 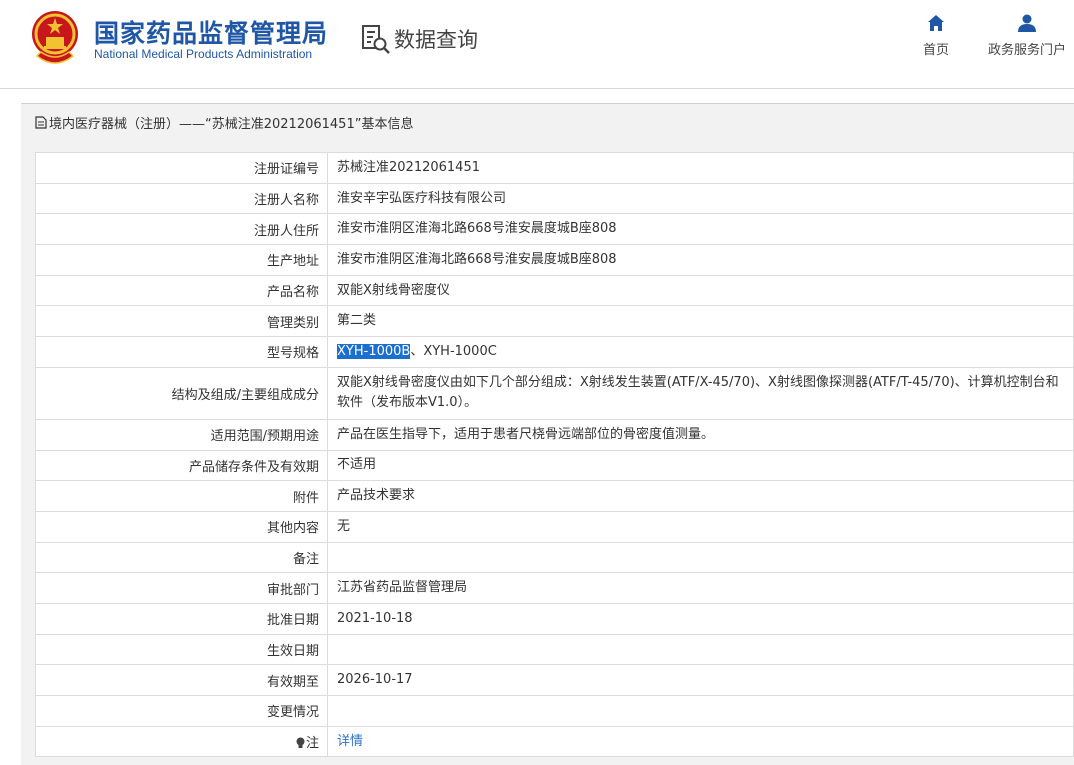 What do you see at coordinates (181, 465) in the screenshot?
I see `row-label: 产品储存条件及有效期` at bounding box center [181, 465].